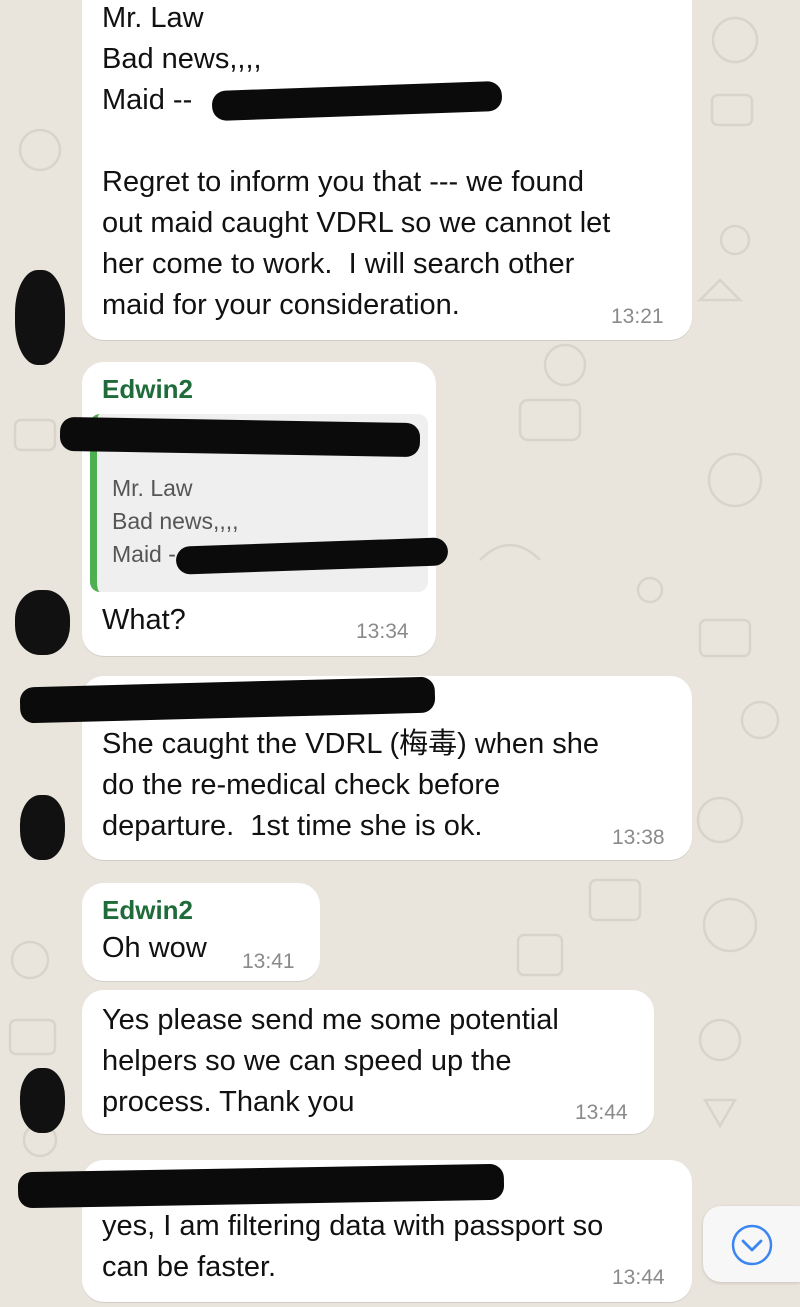  What do you see at coordinates (382, 631) in the screenshot?
I see `message-timestamp: 13:34` at bounding box center [382, 631].